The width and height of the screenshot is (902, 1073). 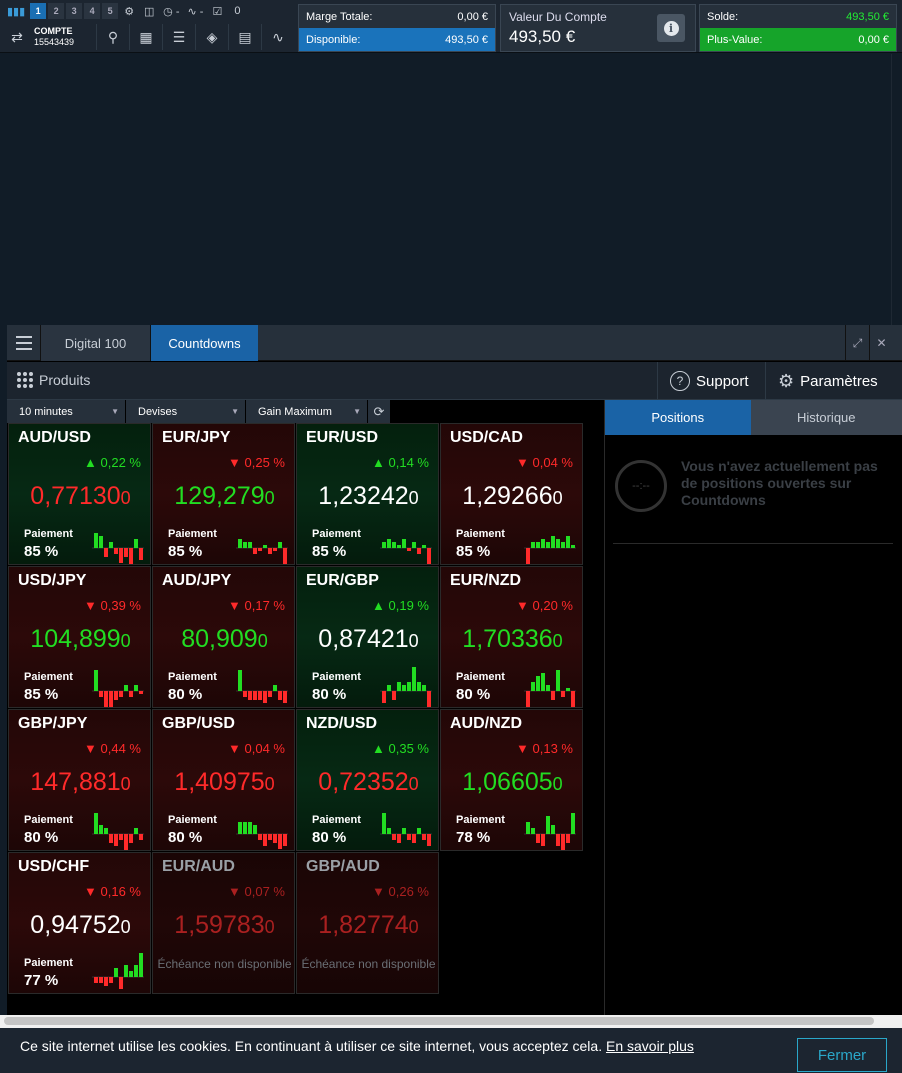 What do you see at coordinates (678, 417) in the screenshot?
I see `tab-positions: Positions` at bounding box center [678, 417].